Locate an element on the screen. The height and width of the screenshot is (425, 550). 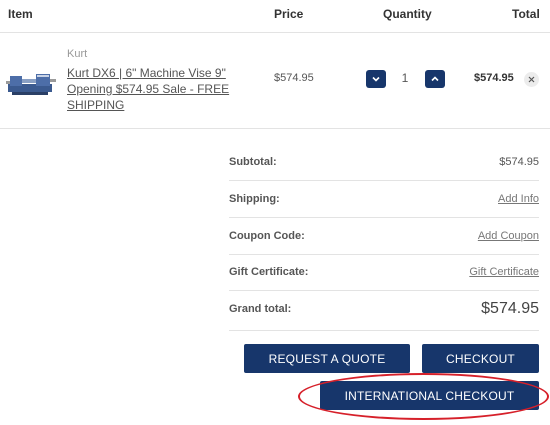
grand-total-label: Grand total: is located at coordinates (260, 309).